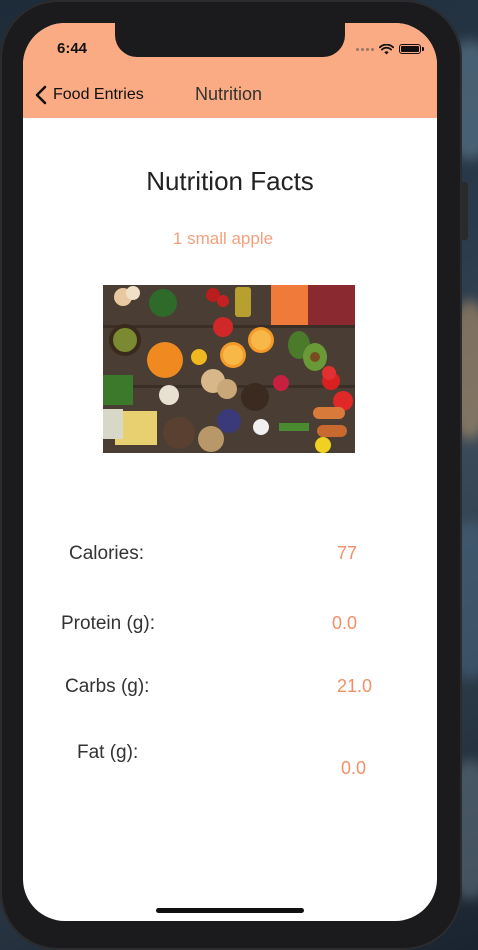 This screenshot has height=950, width=478. Describe the element at coordinates (108, 752) in the screenshot. I see `fat-label: Fat (g):` at that location.